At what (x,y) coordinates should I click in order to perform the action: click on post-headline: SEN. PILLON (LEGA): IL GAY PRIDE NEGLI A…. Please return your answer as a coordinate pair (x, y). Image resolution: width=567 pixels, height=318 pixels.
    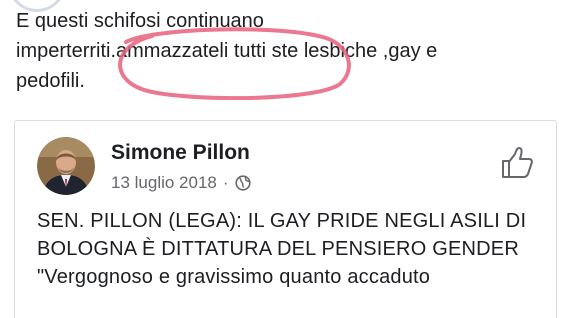
    Looking at the image, I should click on (282, 235).